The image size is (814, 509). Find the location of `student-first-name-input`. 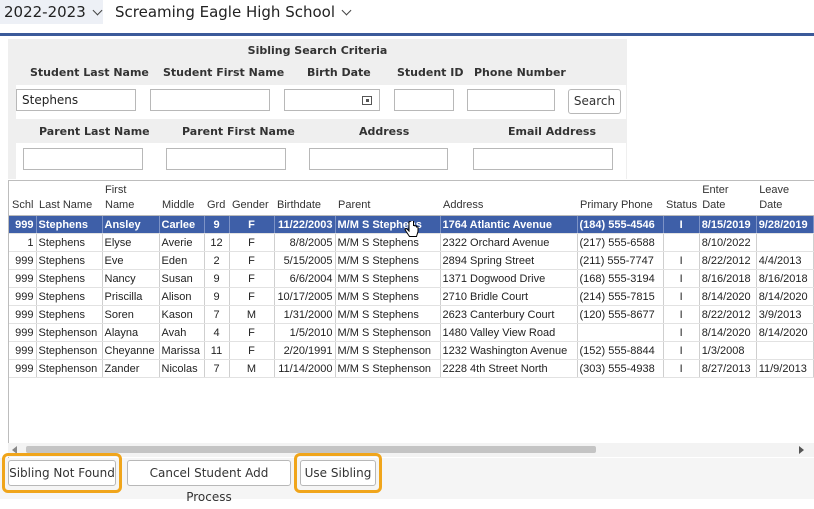

student-first-name-input is located at coordinates (210, 100).